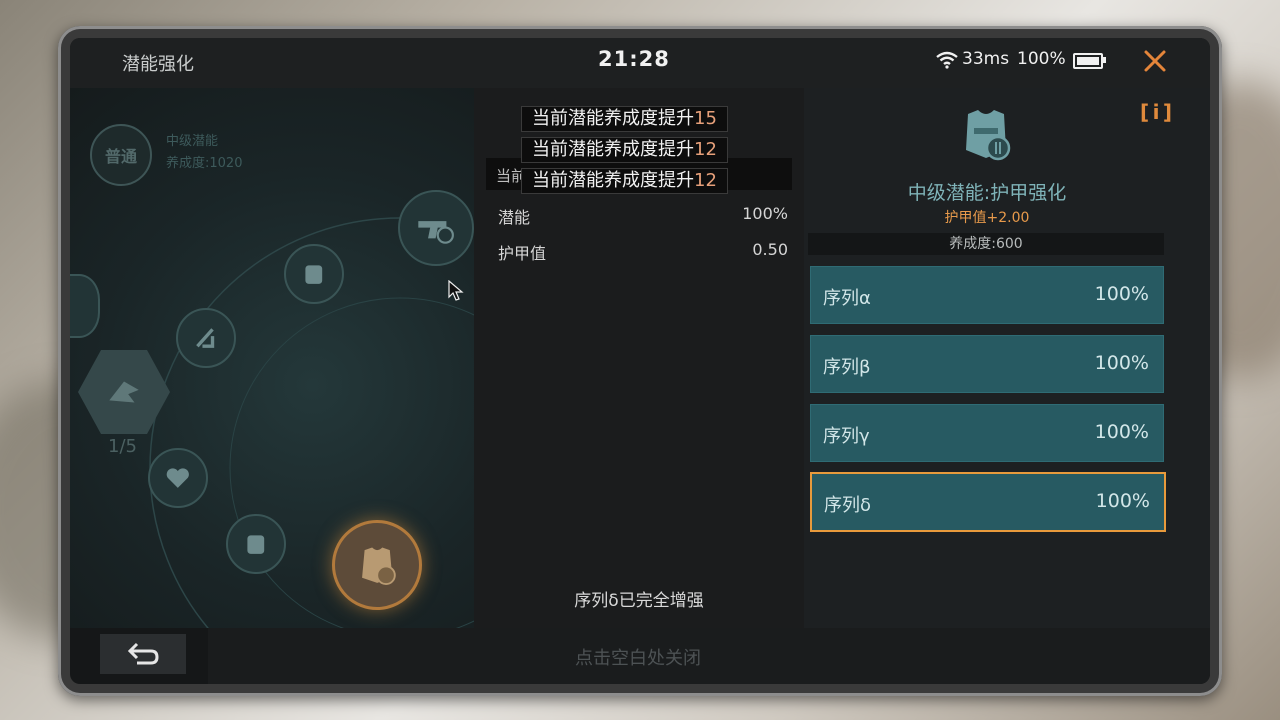 The width and height of the screenshot is (1280, 720). I want to click on battery-text: 100%, so click(1041, 59).